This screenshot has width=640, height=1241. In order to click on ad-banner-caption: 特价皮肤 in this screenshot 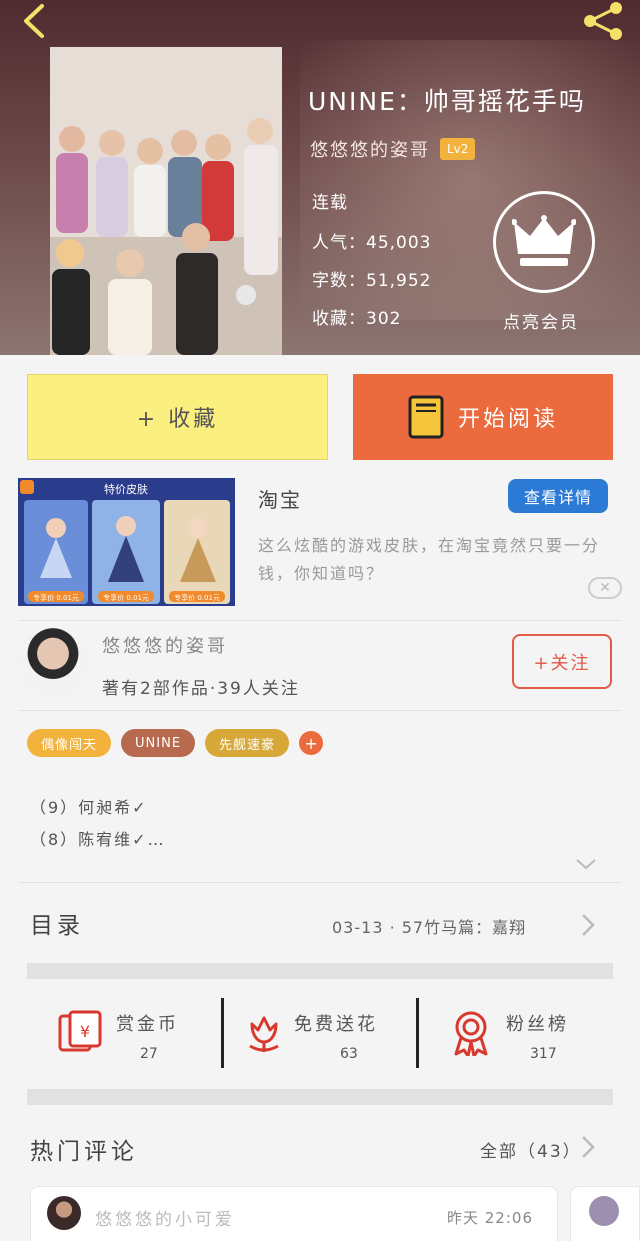, I will do `click(126, 489)`.